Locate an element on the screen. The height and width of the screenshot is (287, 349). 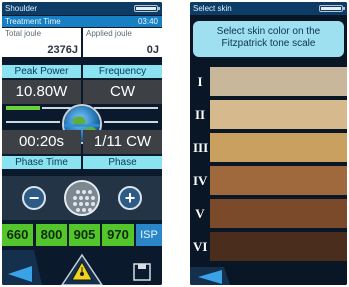
total-joule-box: Total joule 2376J is located at coordinates (41, 42).